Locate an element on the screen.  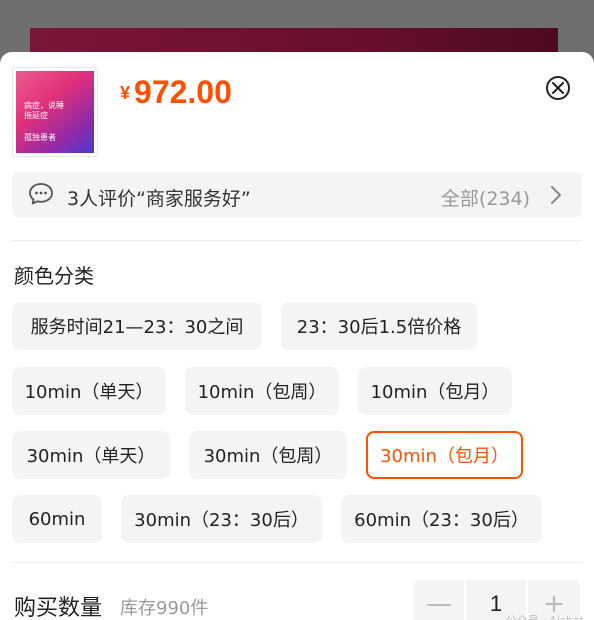
product-price: ¥972.00 is located at coordinates (176, 92).